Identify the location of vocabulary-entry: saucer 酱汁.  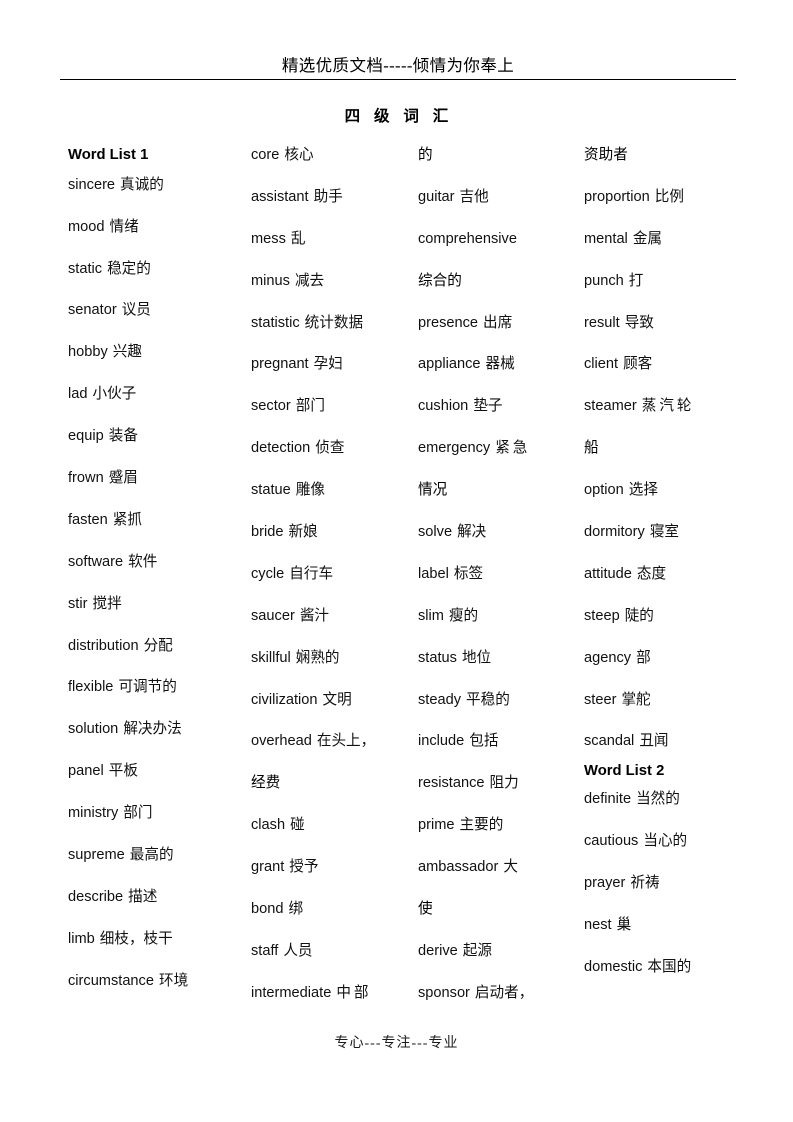
(334, 616).